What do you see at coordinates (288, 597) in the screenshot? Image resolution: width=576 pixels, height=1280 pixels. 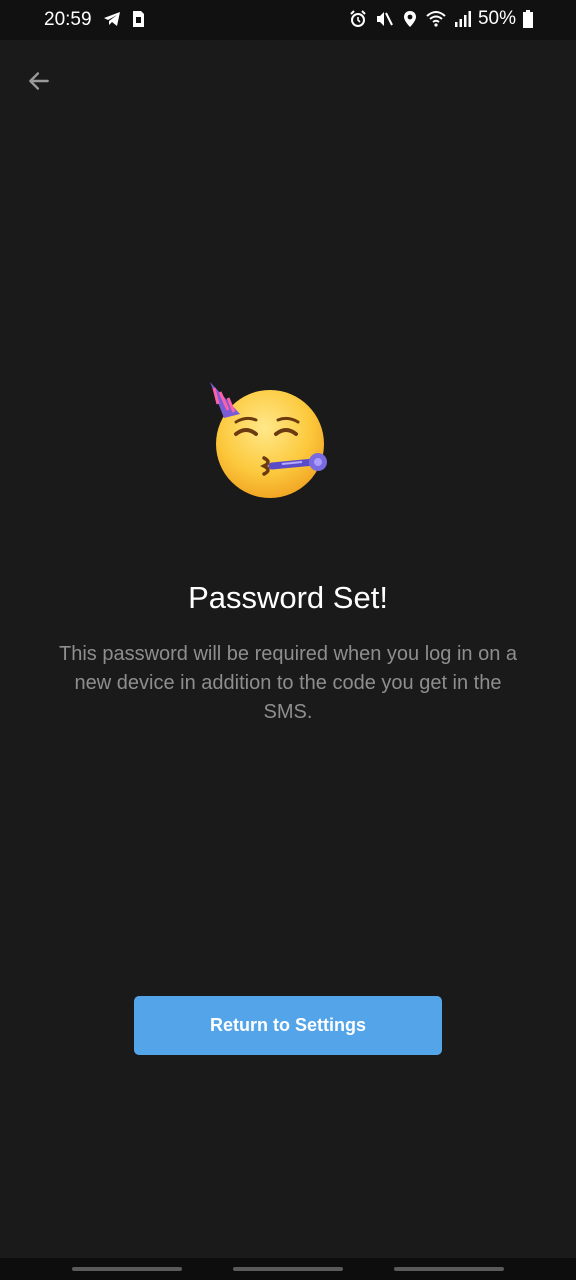 I see `page-title: Password Set!` at bounding box center [288, 597].